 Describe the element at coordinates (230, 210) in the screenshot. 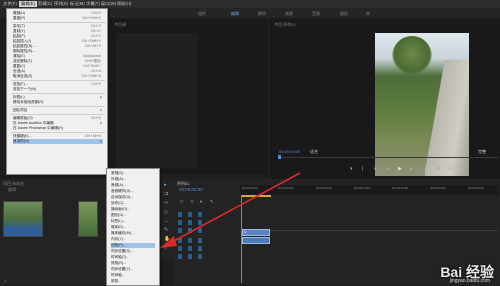

I see `annotation-arrow` at that location.